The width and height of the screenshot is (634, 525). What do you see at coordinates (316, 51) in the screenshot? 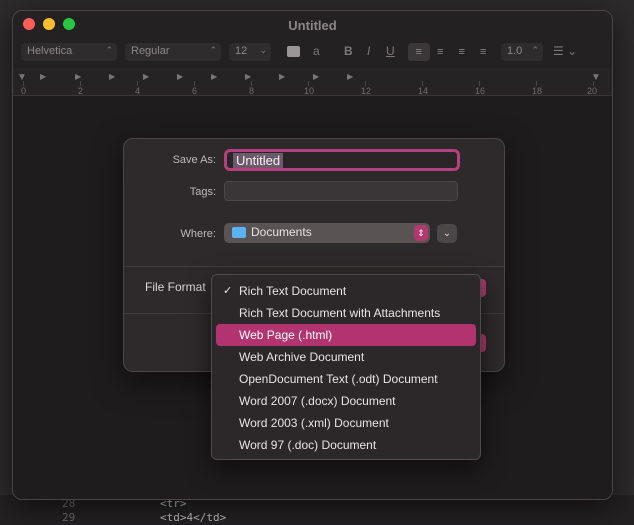
I see `highlight-color-icon: a` at bounding box center [316, 51].